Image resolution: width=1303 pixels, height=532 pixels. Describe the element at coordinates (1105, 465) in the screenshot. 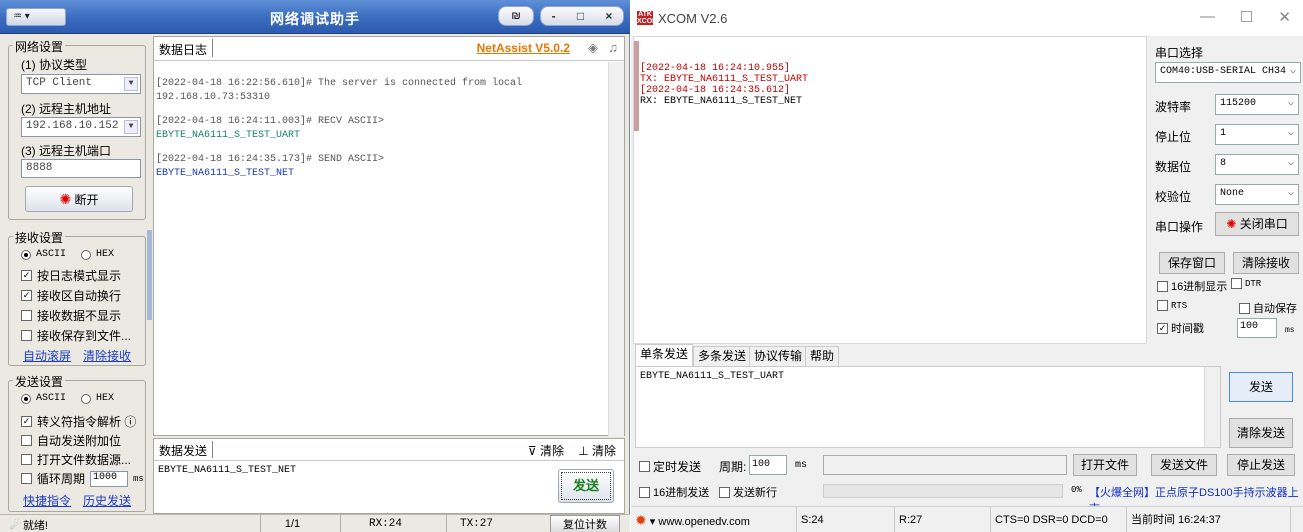

I see `open-file-button: 打开文件` at that location.